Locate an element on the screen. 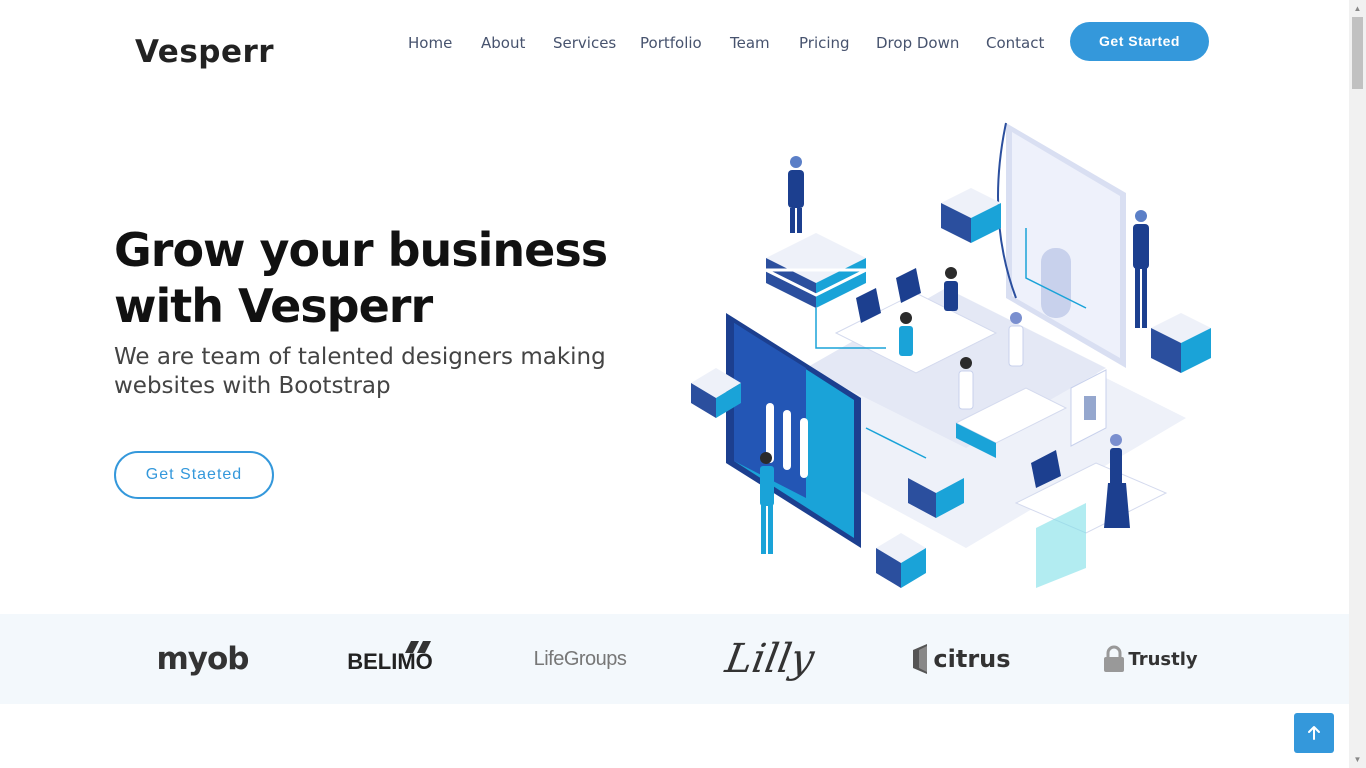  client-lifegroups-text: LifeGroups is located at coordinates (580, 658).